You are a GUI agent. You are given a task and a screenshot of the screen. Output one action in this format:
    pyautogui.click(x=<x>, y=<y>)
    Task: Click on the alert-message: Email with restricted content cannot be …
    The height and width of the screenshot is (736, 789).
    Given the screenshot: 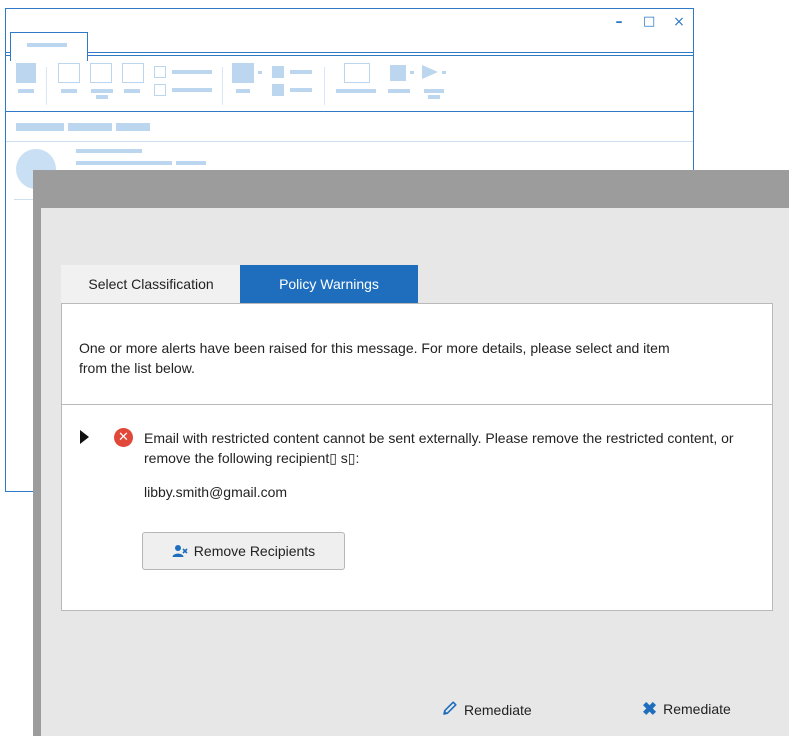 What is the action you would take?
    pyautogui.click(x=439, y=448)
    